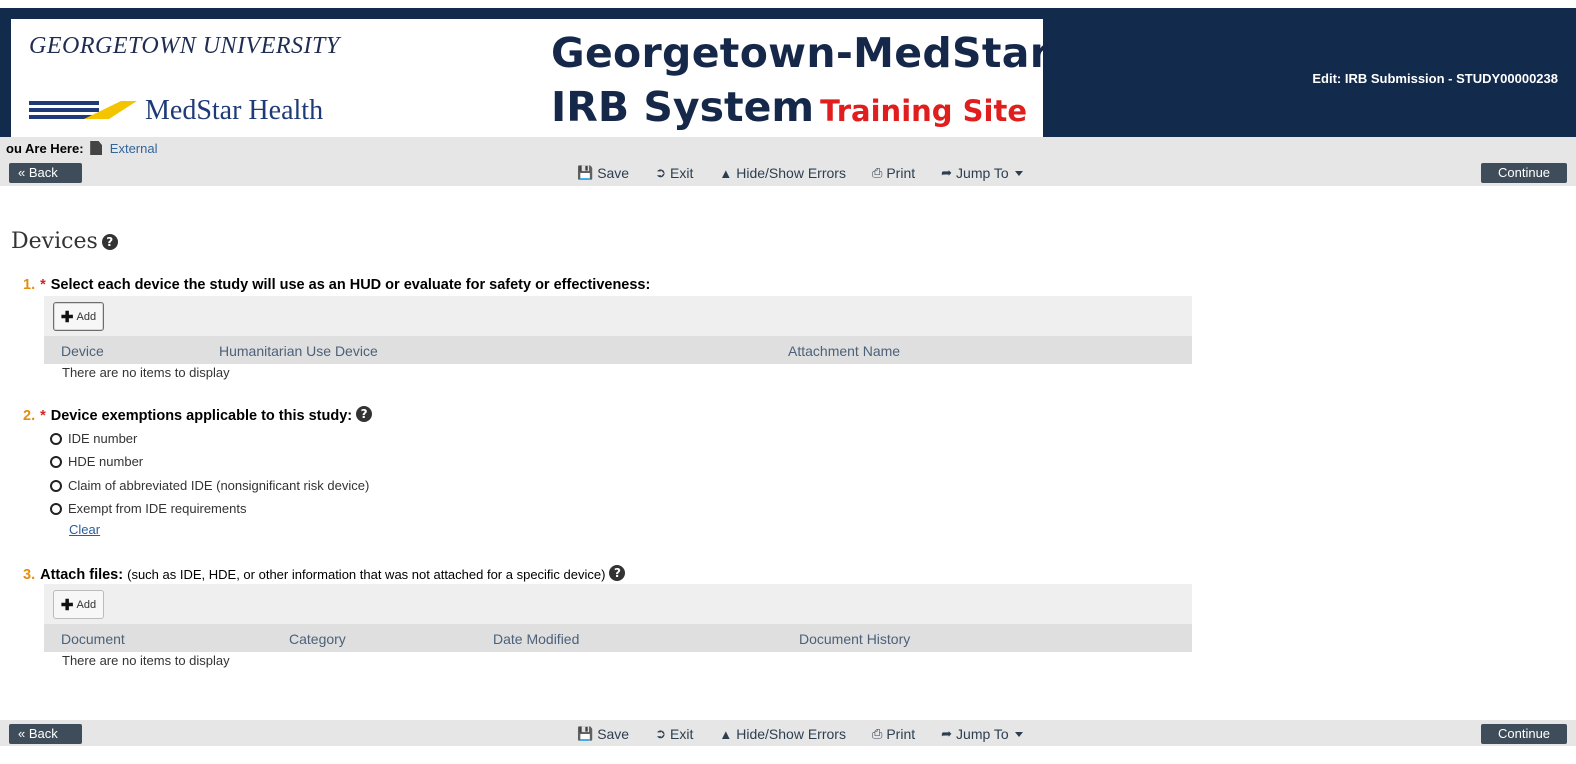  What do you see at coordinates (157, 508) in the screenshot?
I see `radio-label: Exempt from IDE requirements` at bounding box center [157, 508].